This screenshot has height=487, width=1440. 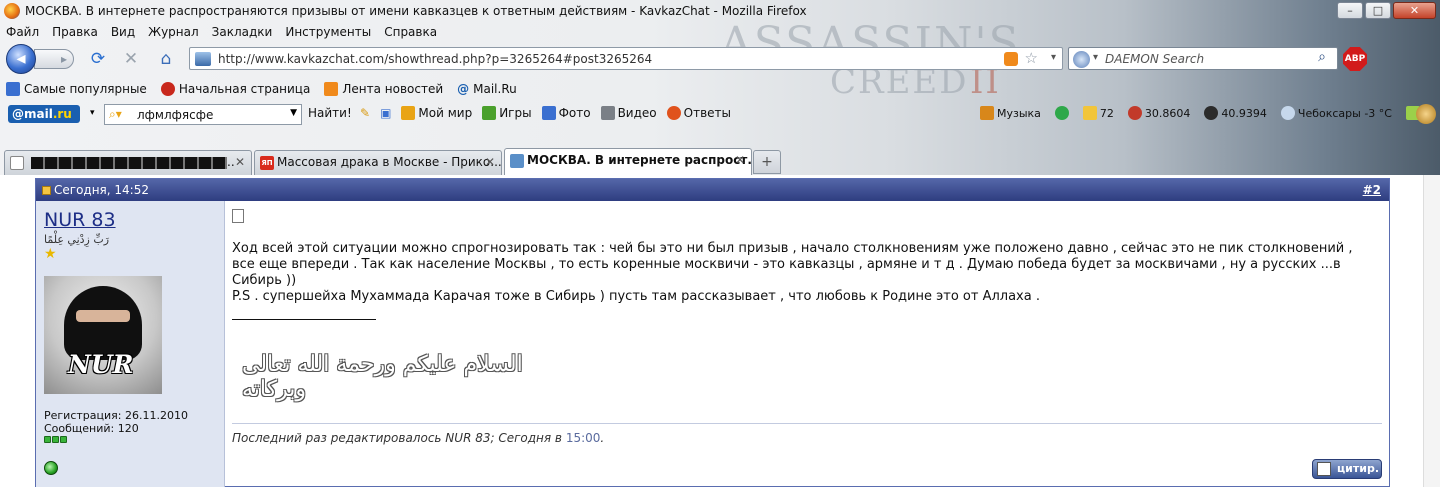 What do you see at coordinates (32, 114) in the screenshot?
I see `mailru-logo-at: @mail` at bounding box center [32, 114].